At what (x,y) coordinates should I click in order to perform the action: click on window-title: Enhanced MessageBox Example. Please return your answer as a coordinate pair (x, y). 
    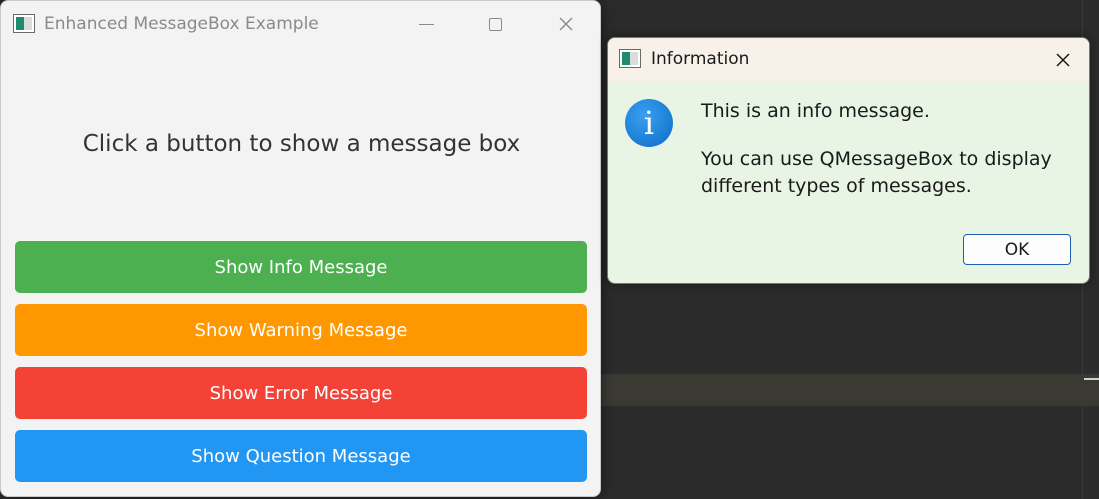
    Looking at the image, I should click on (181, 24).